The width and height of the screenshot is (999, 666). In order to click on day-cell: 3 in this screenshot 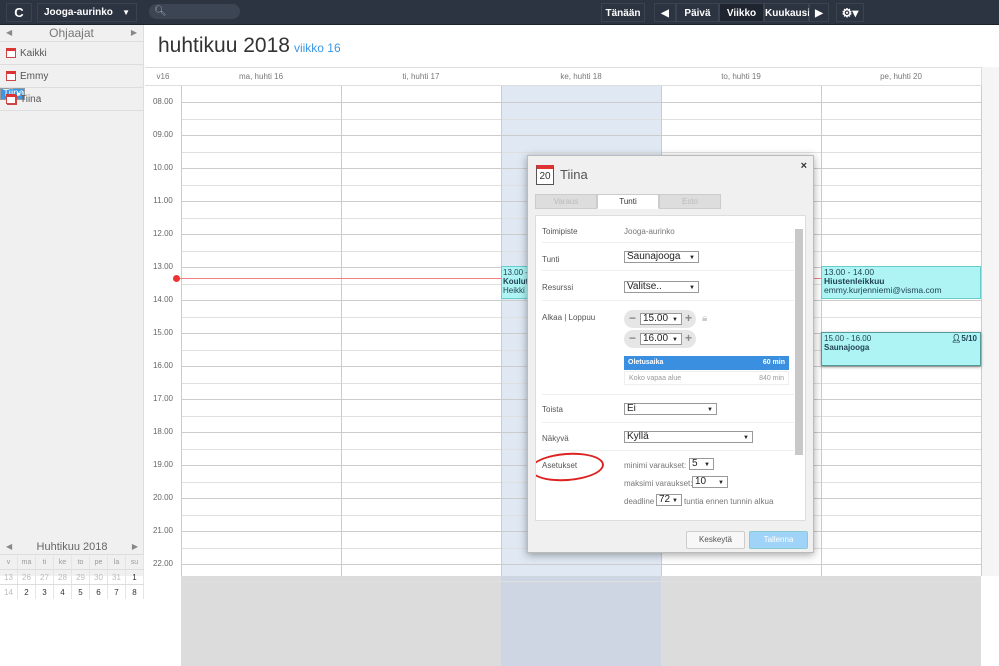, I will do `click(45, 592)`.